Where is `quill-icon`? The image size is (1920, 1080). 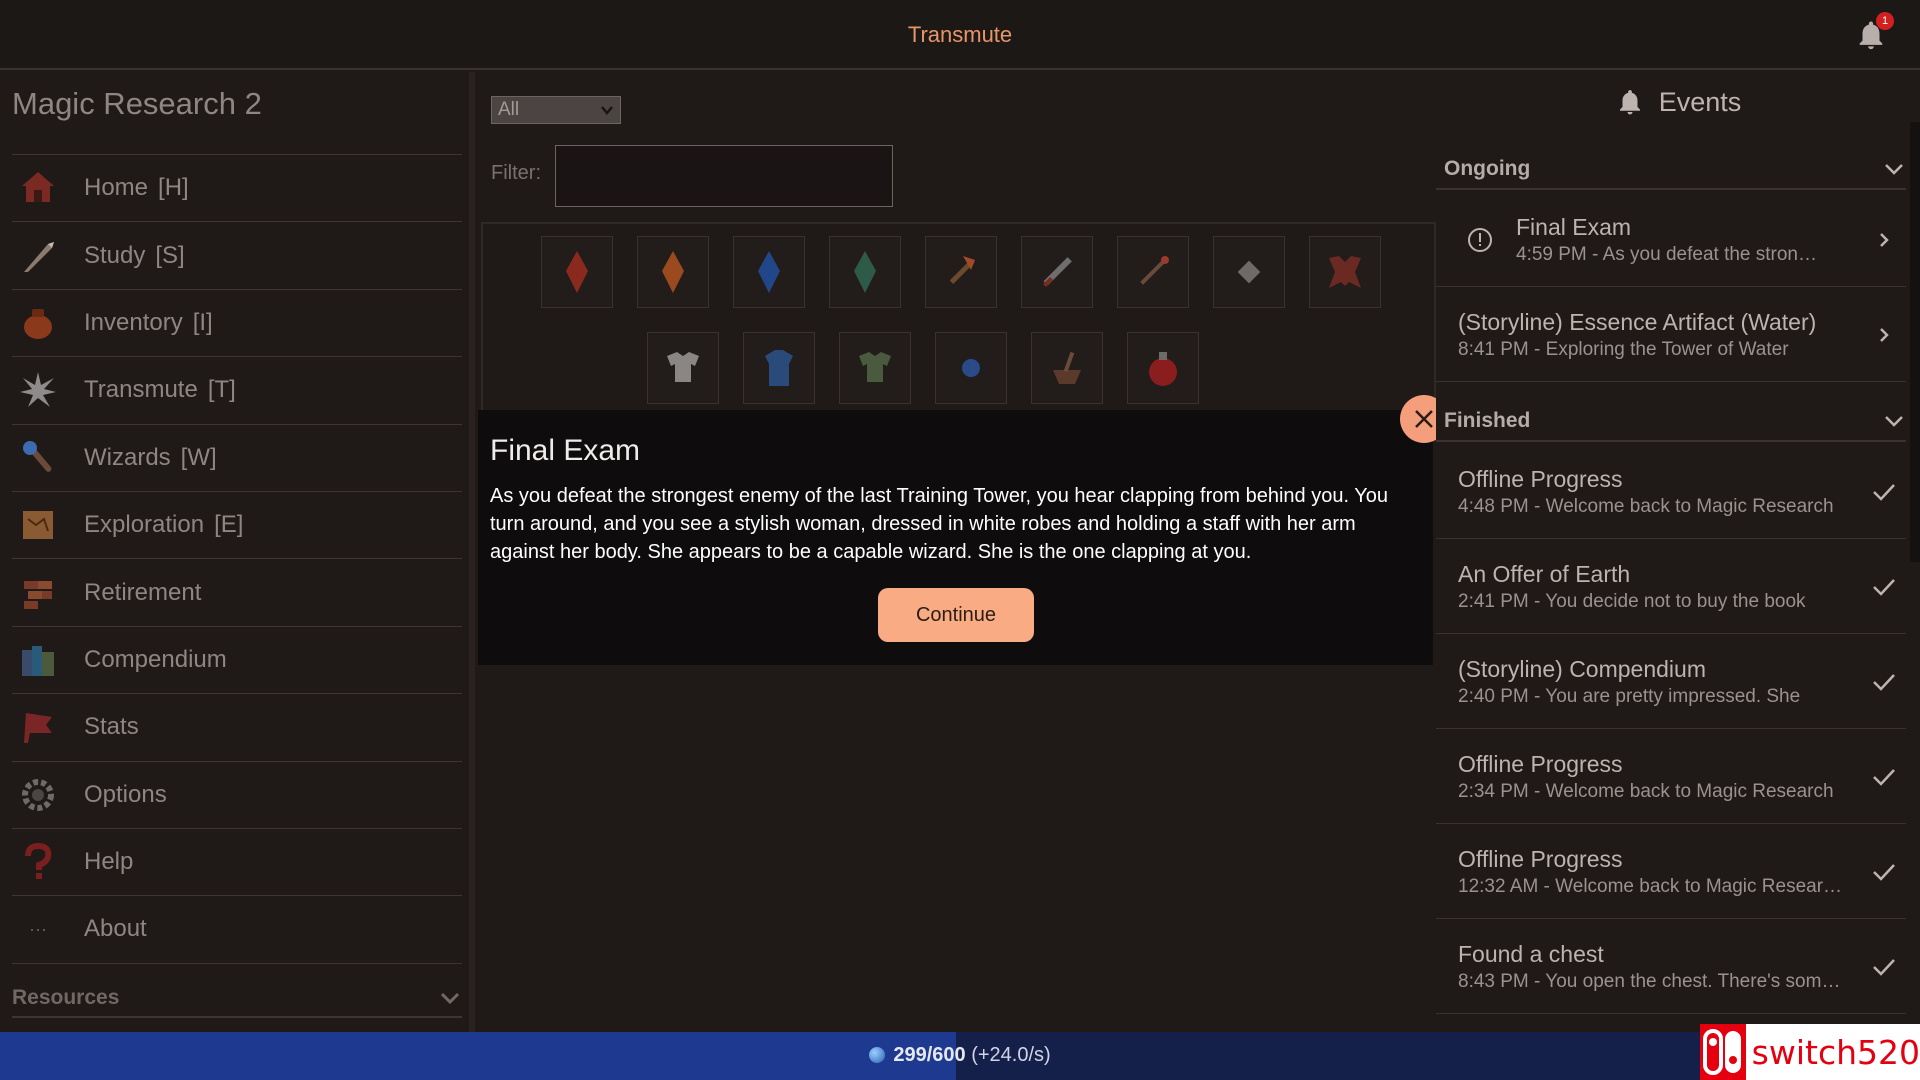 quill-icon is located at coordinates (38, 256).